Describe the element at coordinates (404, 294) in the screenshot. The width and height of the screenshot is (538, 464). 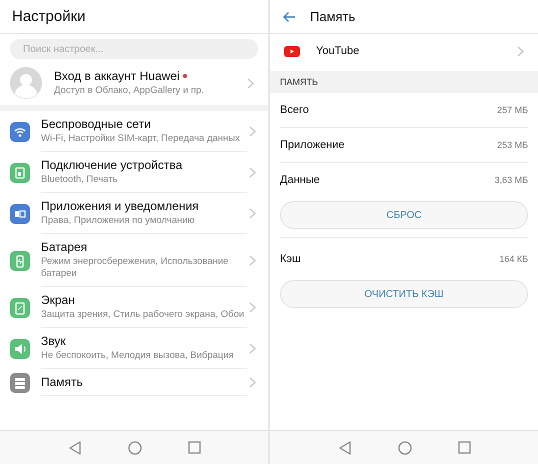
I see `action-button: ОЧИСТИТЬ КЭШ` at that location.